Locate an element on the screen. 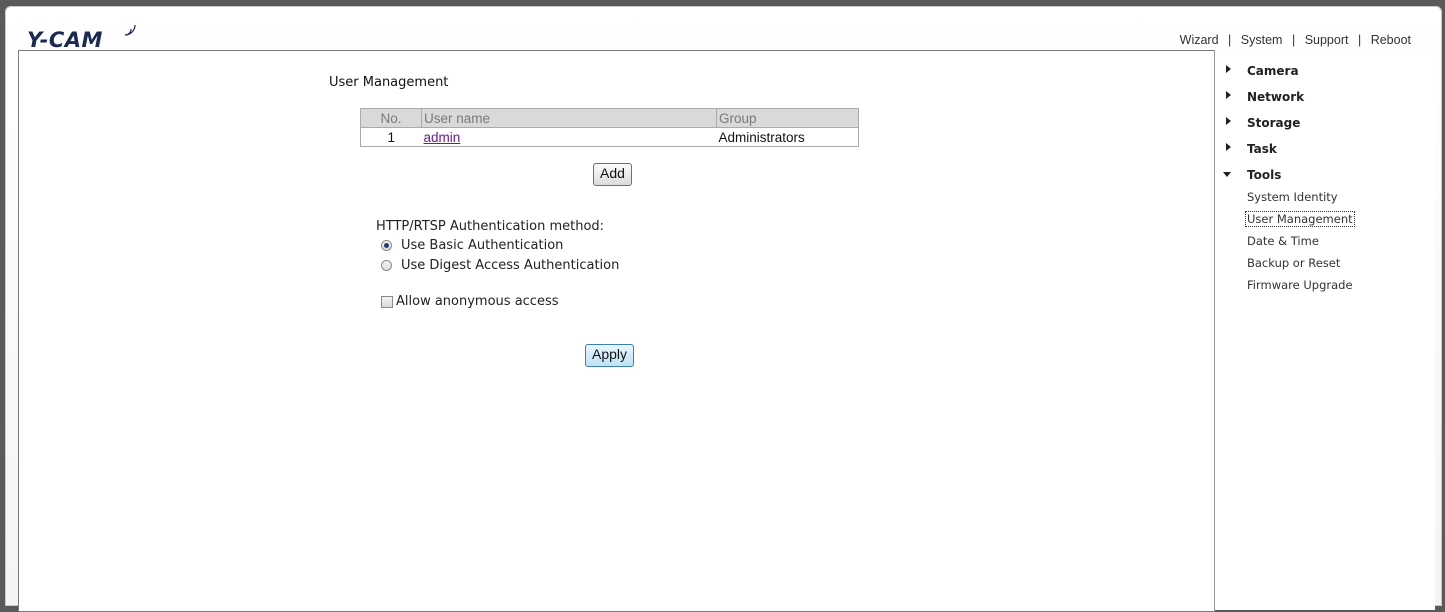 The image size is (1445, 612). sidebar-item-label: Tools is located at coordinates (1264, 175).